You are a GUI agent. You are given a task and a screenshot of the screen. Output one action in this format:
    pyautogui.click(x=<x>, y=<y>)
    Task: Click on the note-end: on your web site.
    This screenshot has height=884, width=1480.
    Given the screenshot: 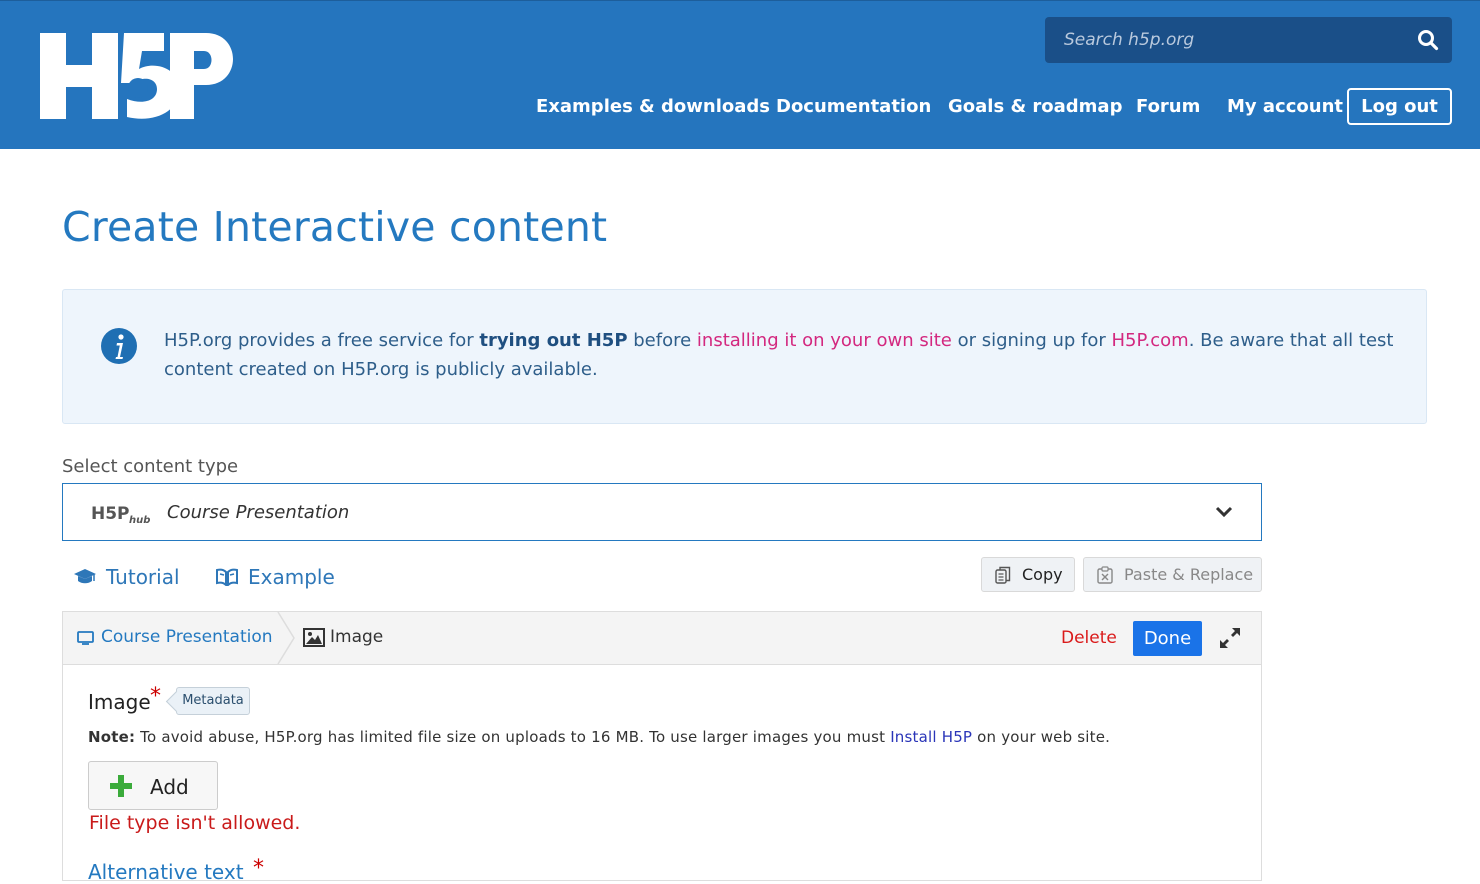 What is the action you would take?
    pyautogui.click(x=1041, y=737)
    